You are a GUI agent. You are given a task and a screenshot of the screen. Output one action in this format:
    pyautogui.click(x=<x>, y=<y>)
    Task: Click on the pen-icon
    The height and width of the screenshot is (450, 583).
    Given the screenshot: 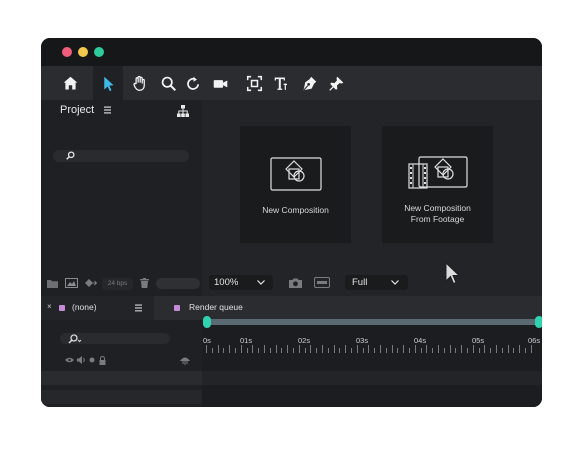 What is the action you would take?
    pyautogui.click(x=309, y=83)
    